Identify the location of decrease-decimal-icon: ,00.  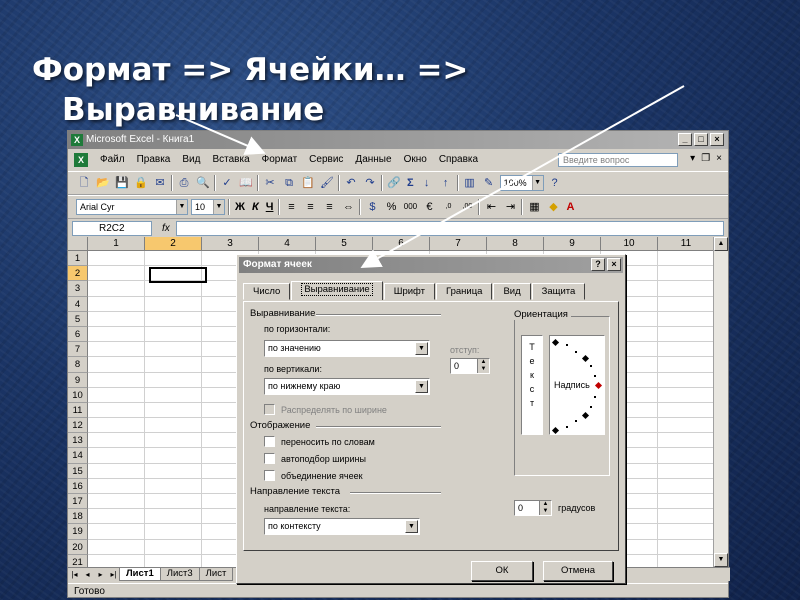
(467, 207).